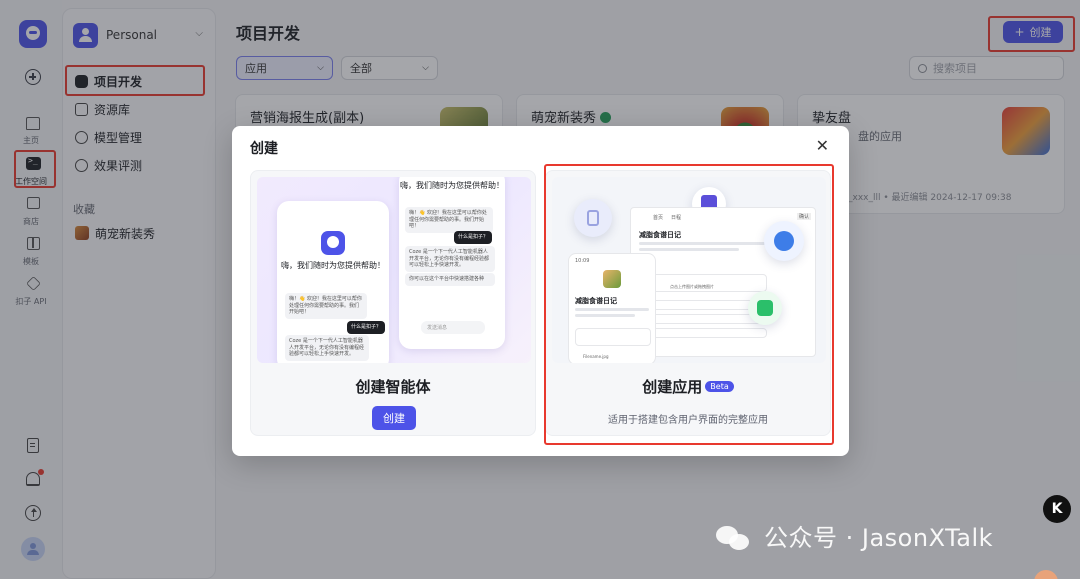 This screenshot has height=579, width=1080. Describe the element at coordinates (394, 418) in the screenshot. I see `create-agent-button: 创建` at that location.